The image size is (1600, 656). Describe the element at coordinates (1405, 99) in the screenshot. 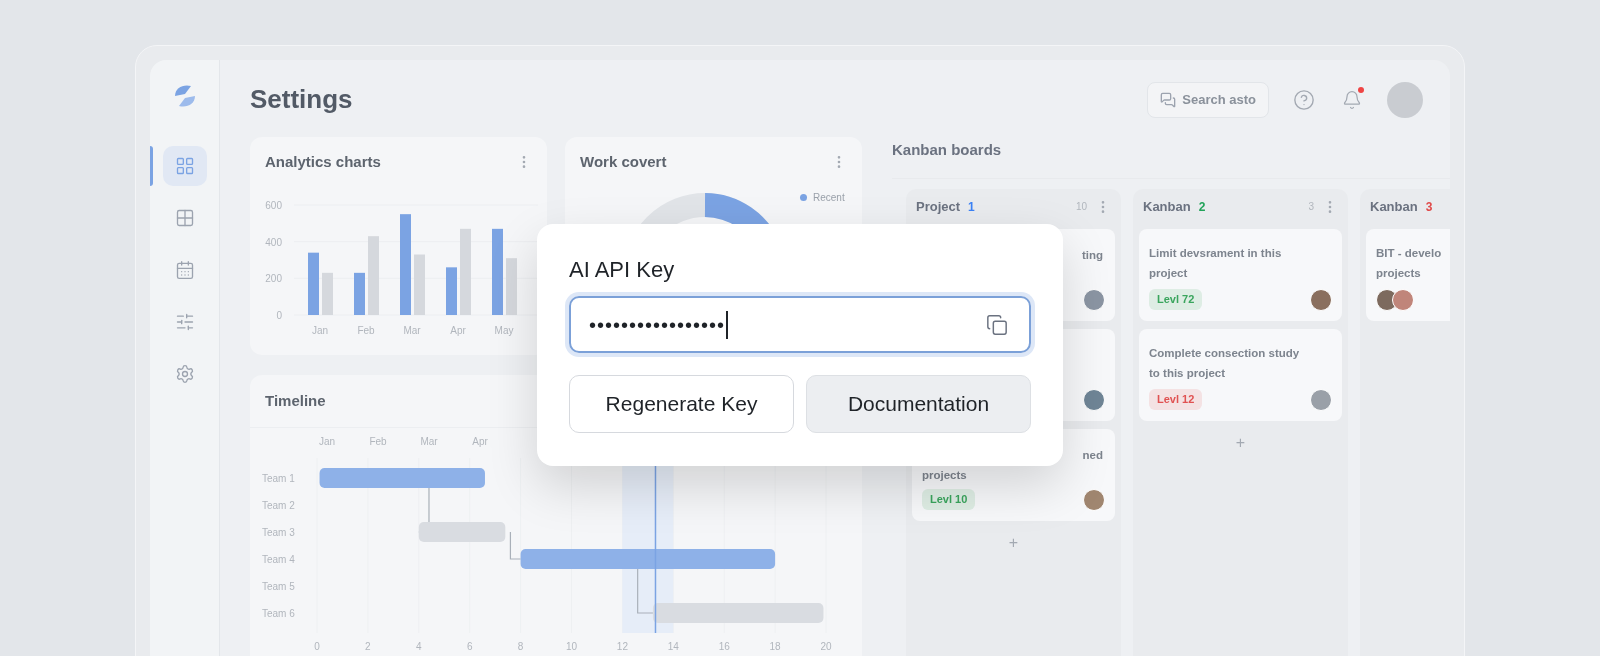

I see `user-avatar` at that location.